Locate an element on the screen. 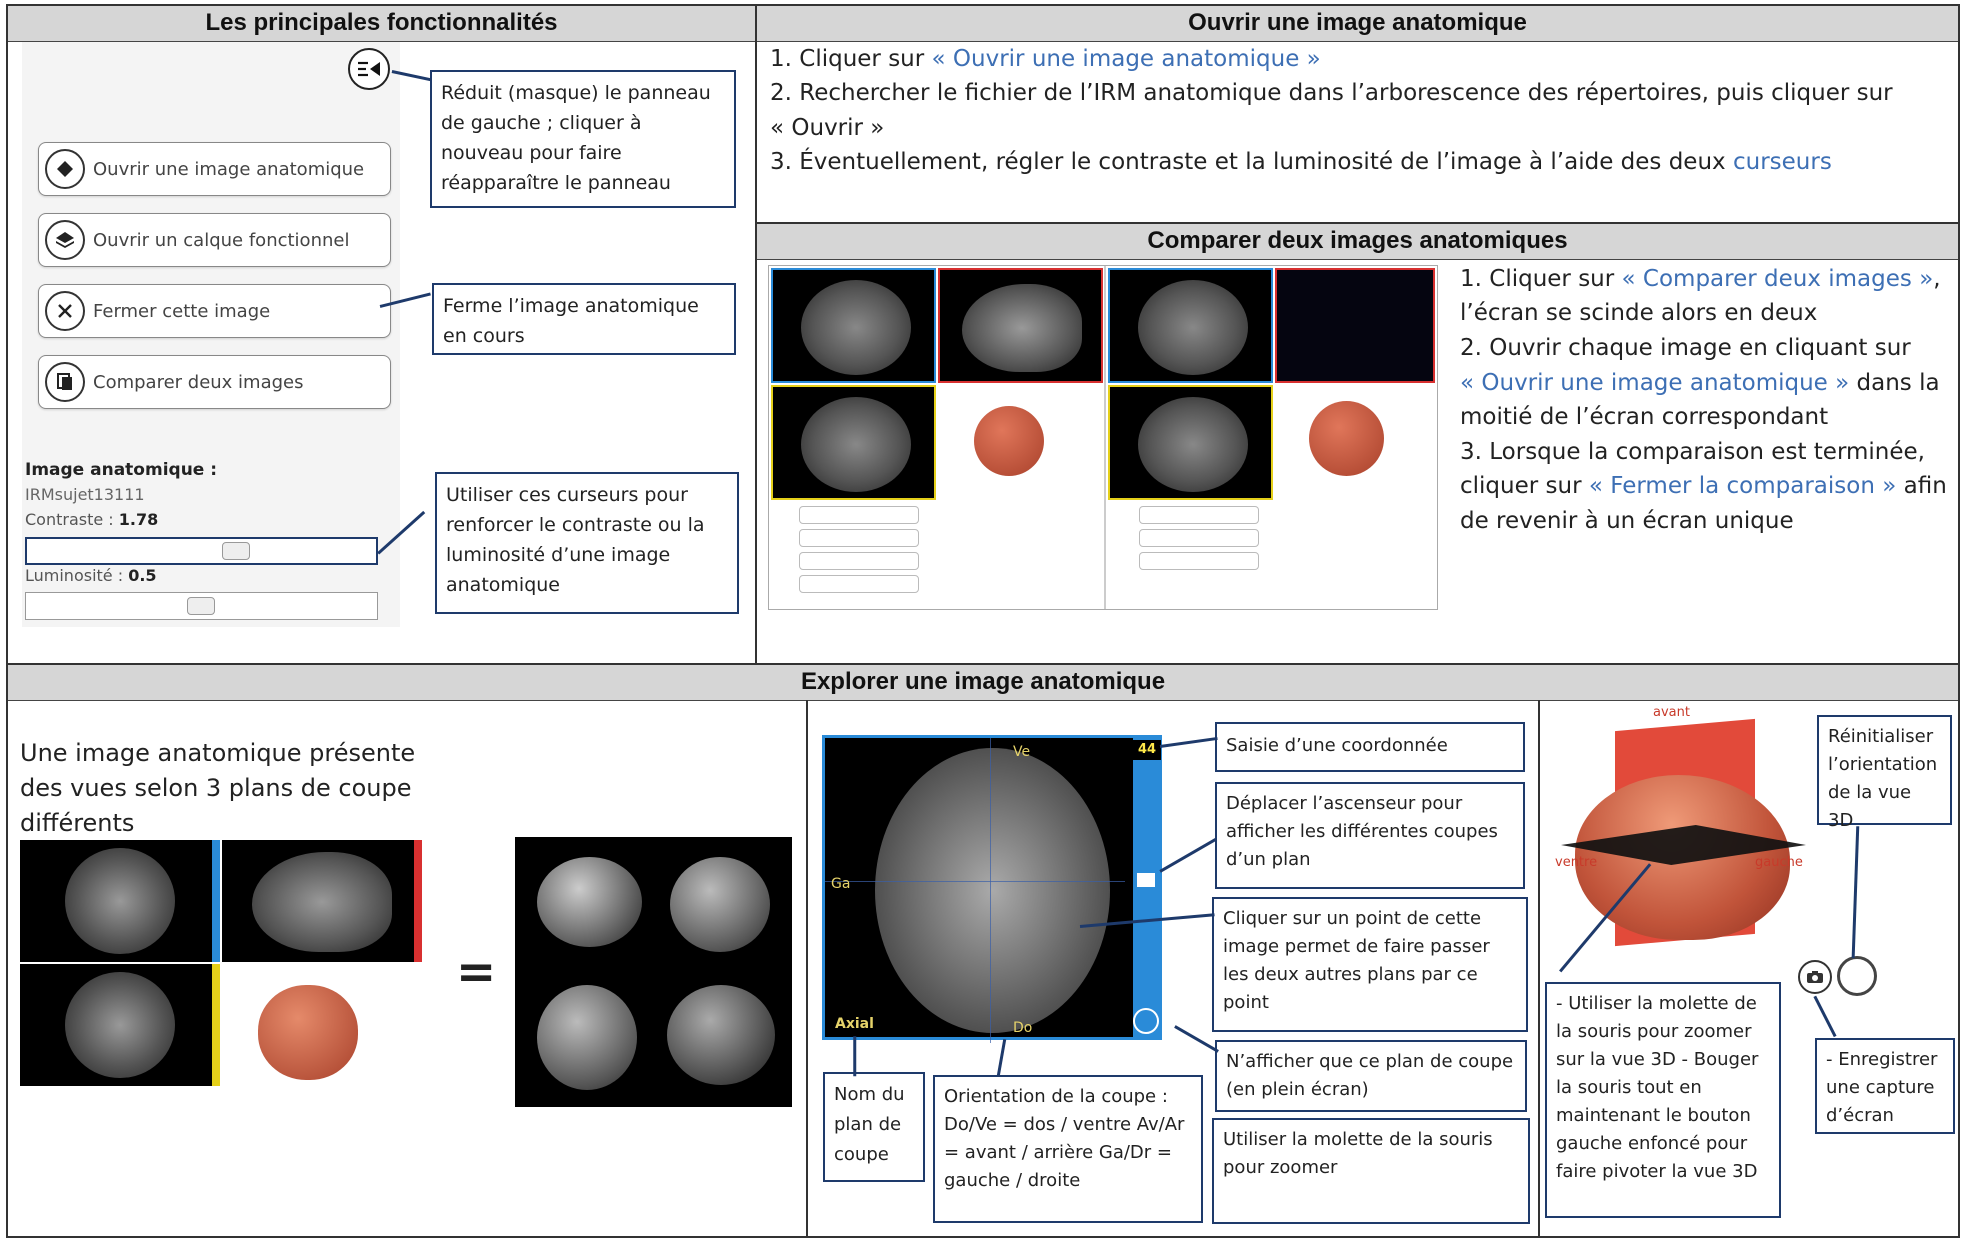  contrast-value: 1.78 is located at coordinates (138, 519).